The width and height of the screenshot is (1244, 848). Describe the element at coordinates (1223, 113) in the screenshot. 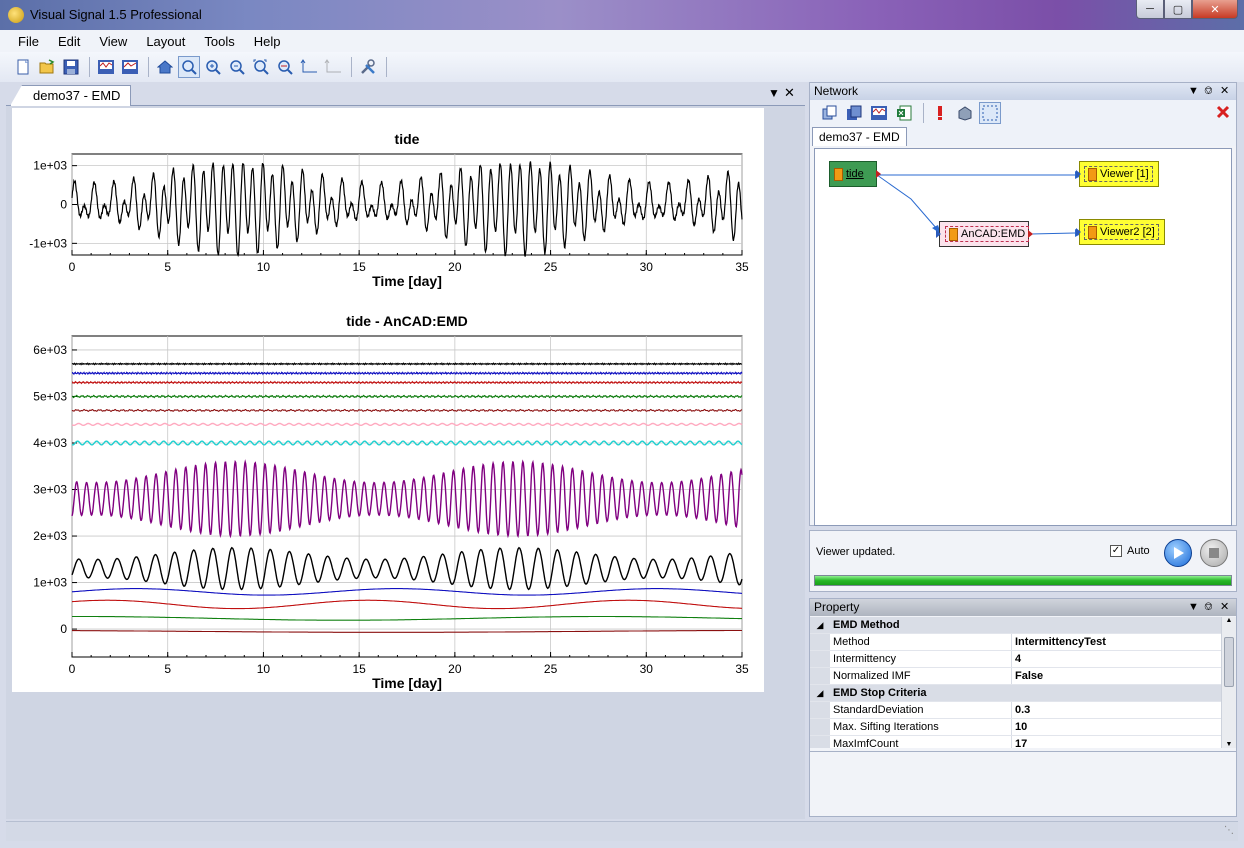

I see `delete-button` at that location.